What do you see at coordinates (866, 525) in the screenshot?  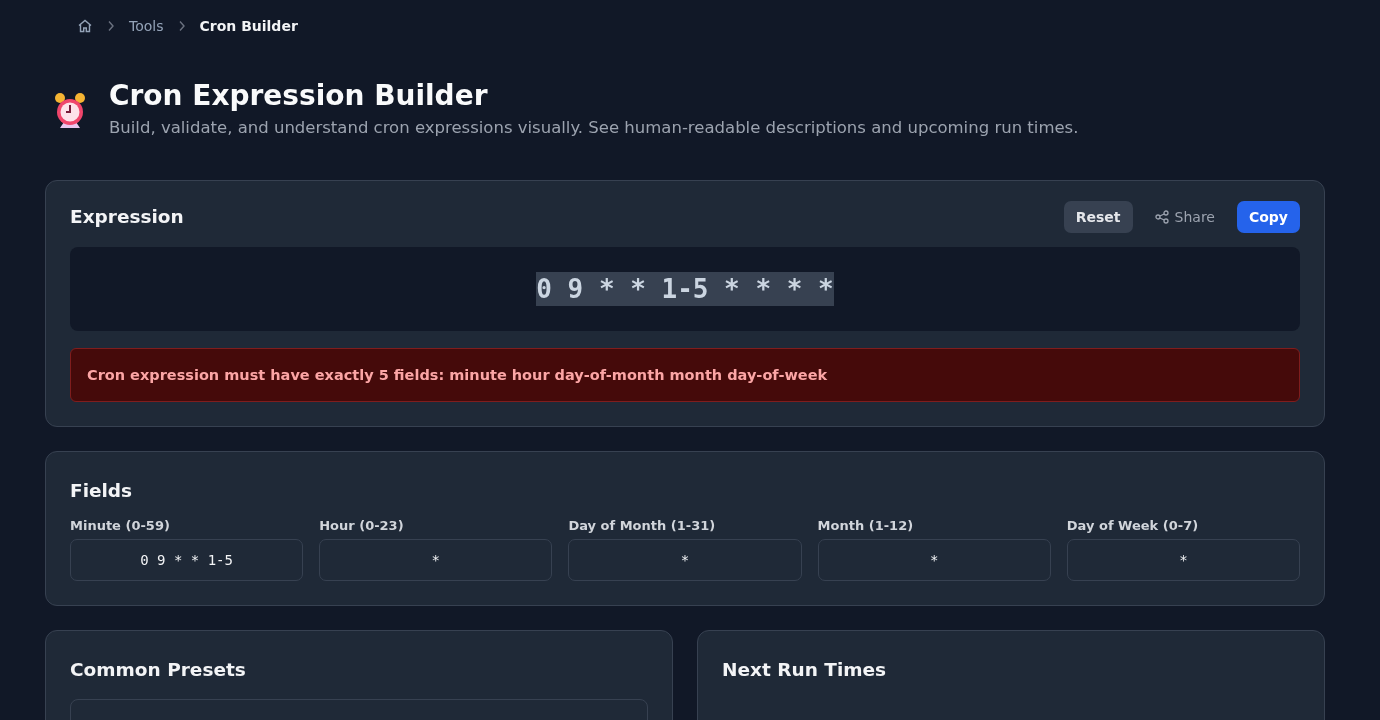 I see `field-label: Month (1-12)` at bounding box center [866, 525].